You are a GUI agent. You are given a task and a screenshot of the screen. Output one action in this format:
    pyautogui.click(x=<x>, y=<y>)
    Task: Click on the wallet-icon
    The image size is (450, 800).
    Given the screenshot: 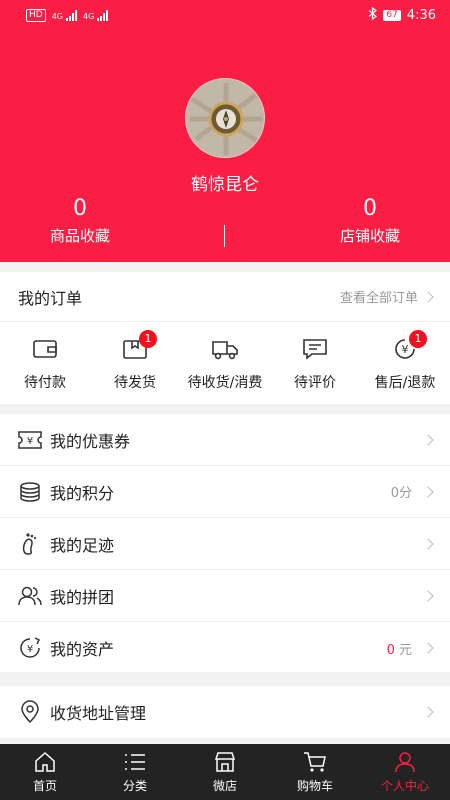 What is the action you would take?
    pyautogui.click(x=45, y=349)
    